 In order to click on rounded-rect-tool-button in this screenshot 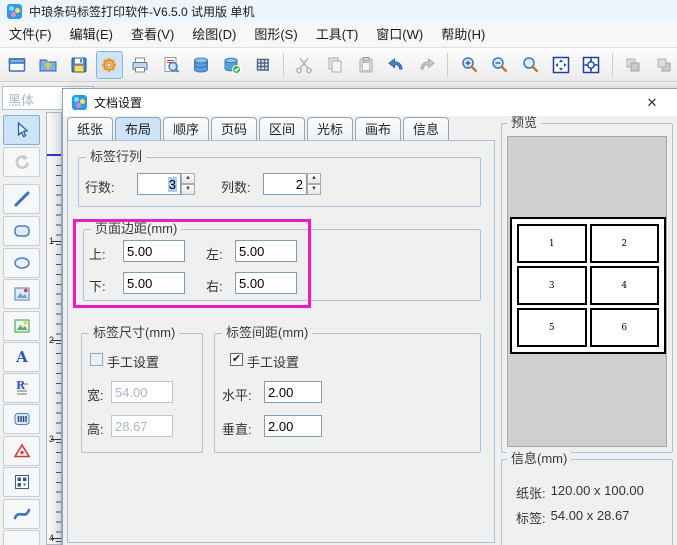, I will do `click(21, 231)`.